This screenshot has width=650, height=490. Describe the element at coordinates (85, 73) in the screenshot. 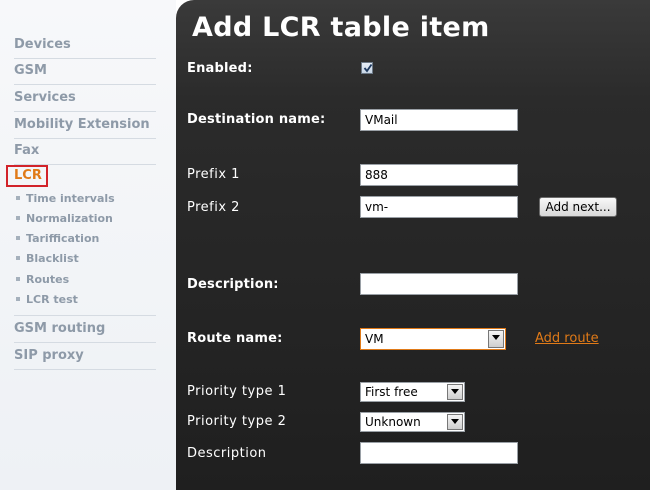

I see `sidebar-item-gsm: GSM` at that location.